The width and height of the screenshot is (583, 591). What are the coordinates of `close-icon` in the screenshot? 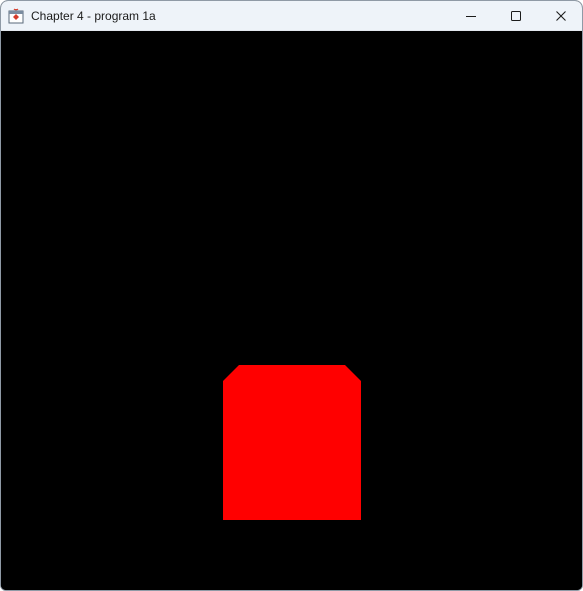 It's located at (561, 16).